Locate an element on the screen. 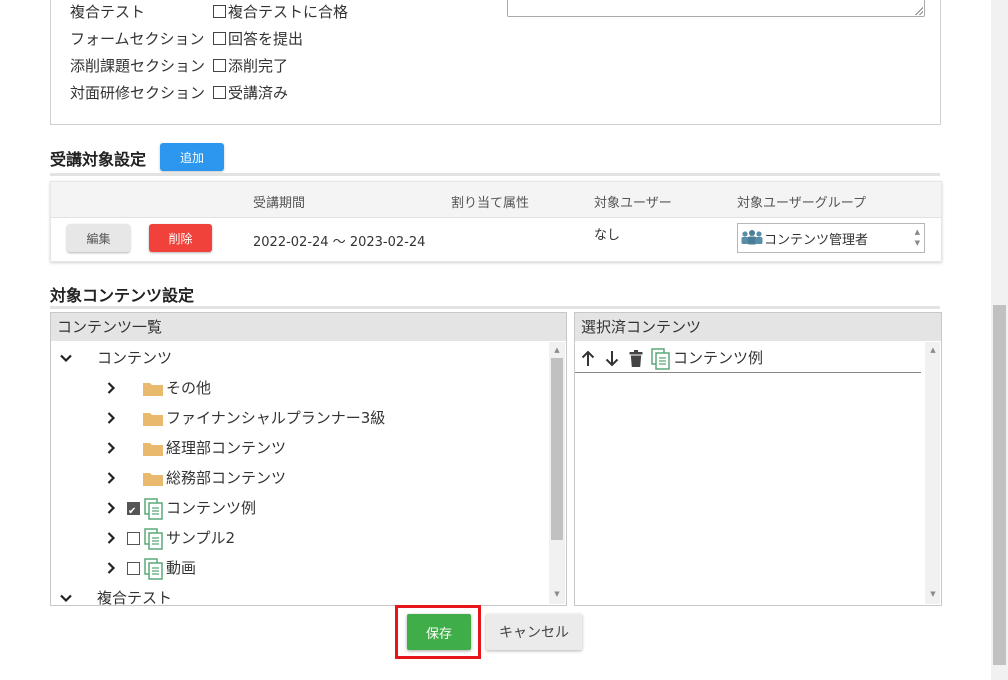 This screenshot has width=1008, height=680. scroll-thumb is located at coordinates (557, 449).